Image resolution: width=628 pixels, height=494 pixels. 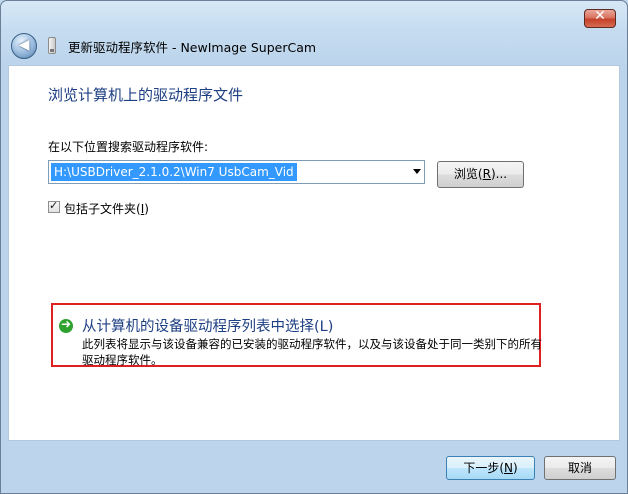 I want to click on next-mnemonic: N, so click(x=508, y=468).